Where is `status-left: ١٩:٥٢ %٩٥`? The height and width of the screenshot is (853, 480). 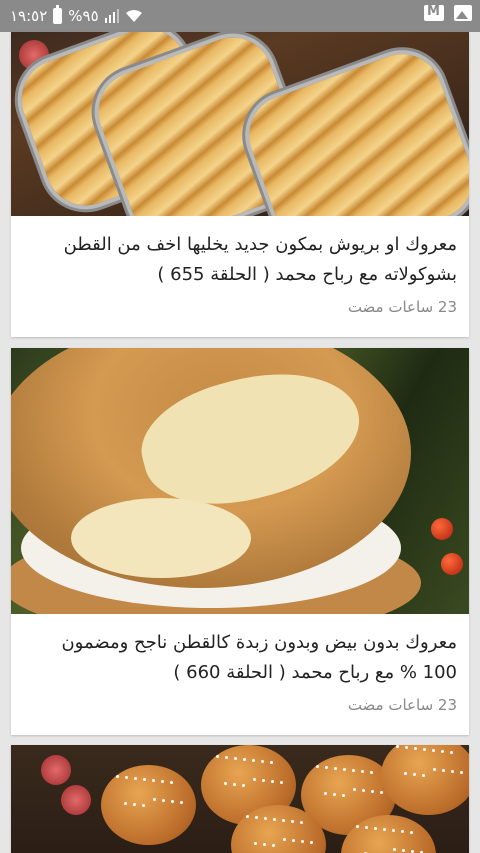 status-left: ١٩:٥٢ %٩٥ is located at coordinates (76, 15).